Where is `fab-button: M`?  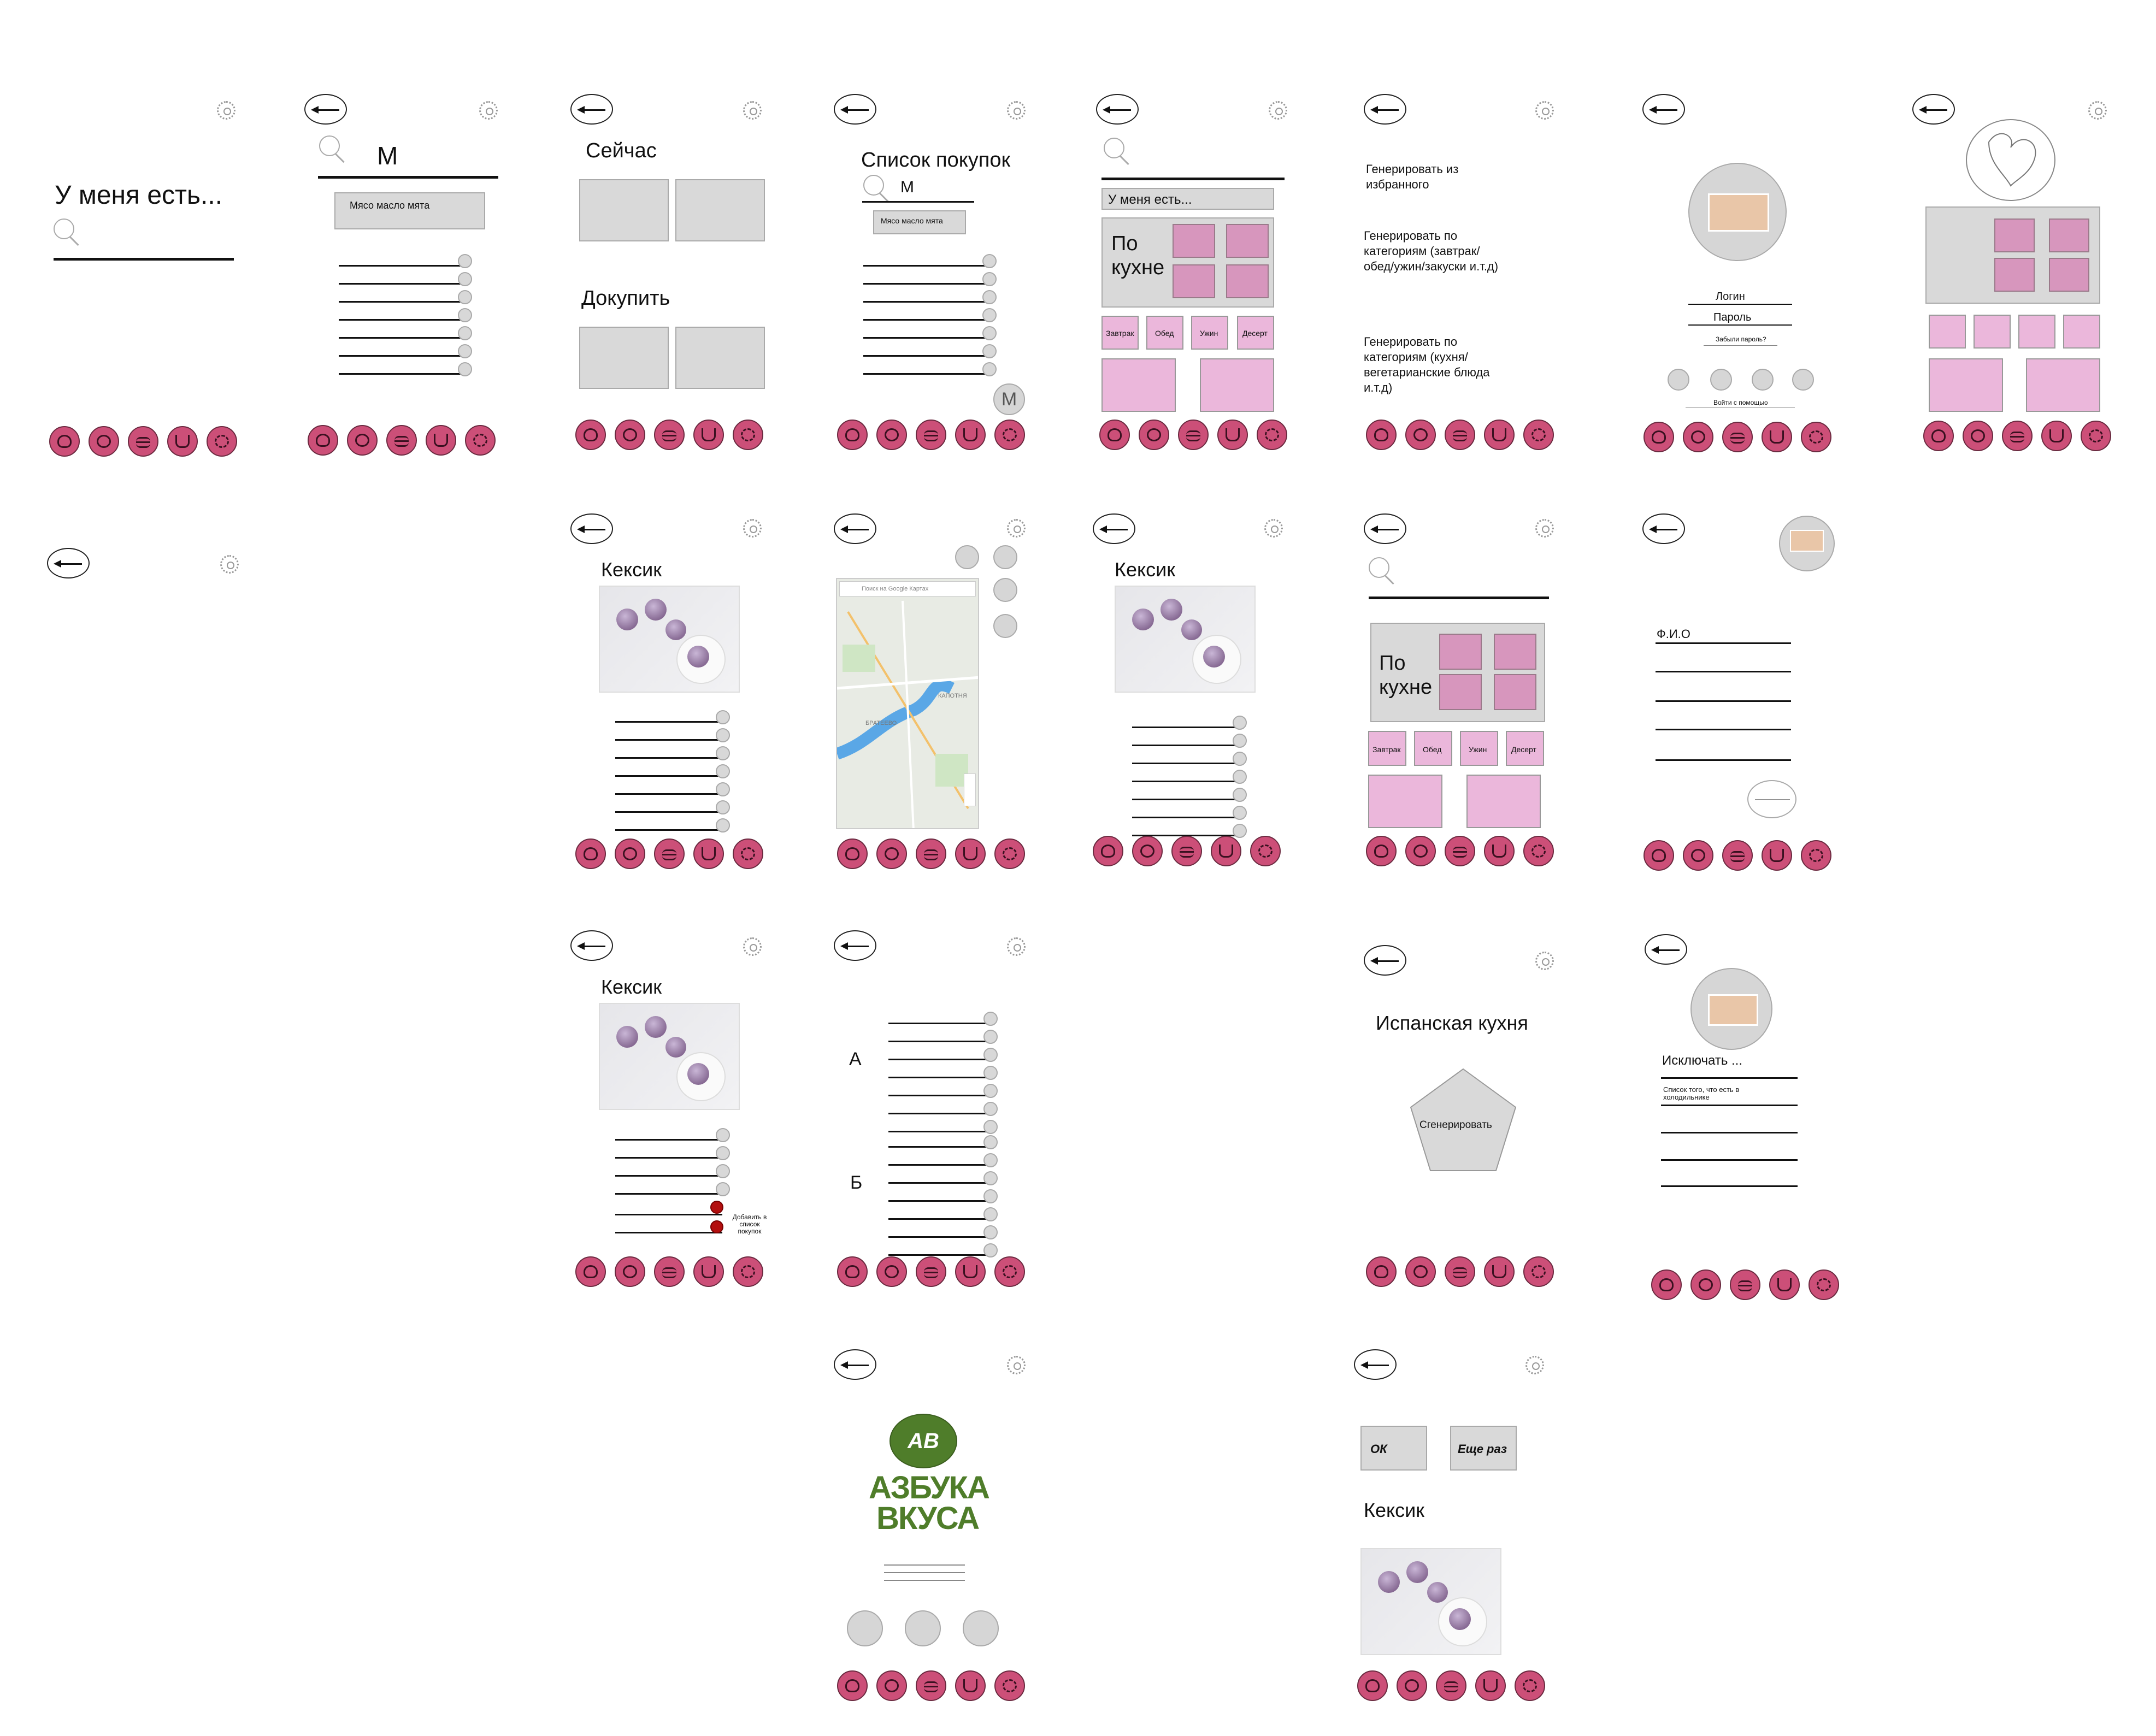
fab-button: M is located at coordinates (1009, 399).